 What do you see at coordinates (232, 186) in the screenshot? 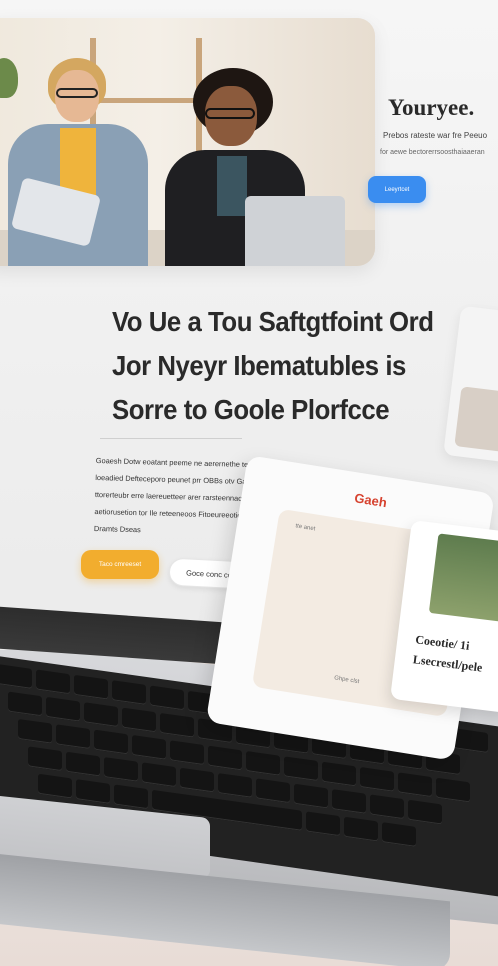
I see `shirt` at bounding box center [232, 186].